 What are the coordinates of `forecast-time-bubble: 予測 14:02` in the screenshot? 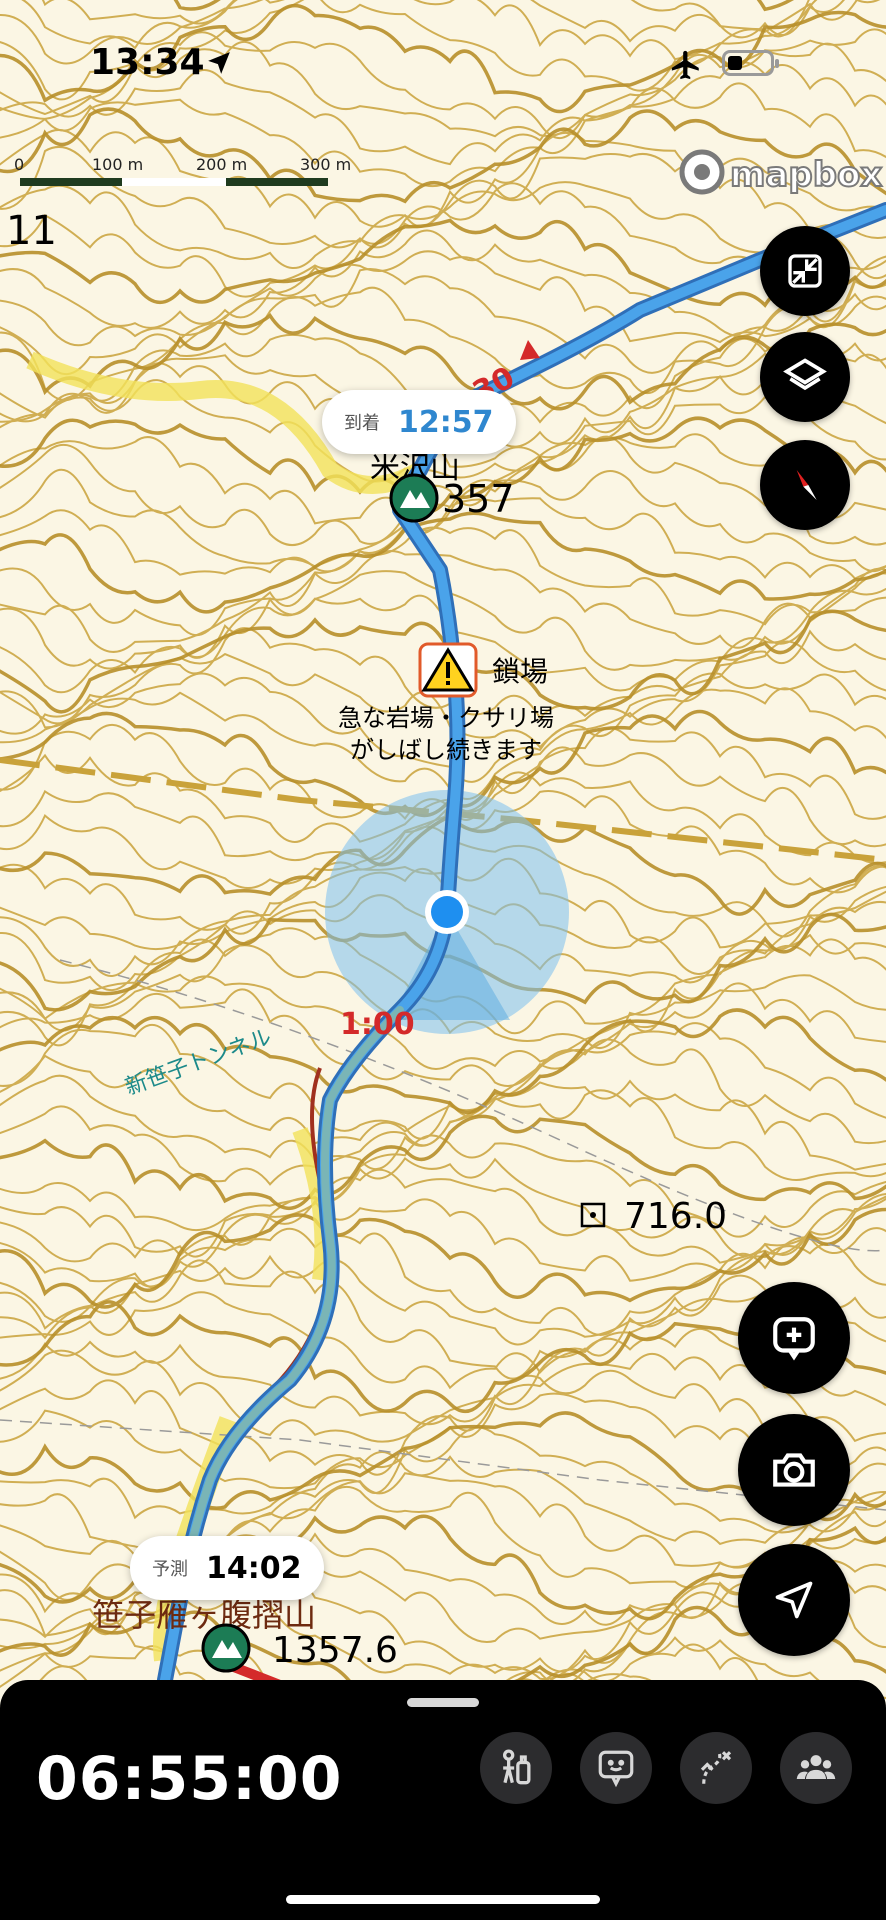 It's located at (227, 1568).